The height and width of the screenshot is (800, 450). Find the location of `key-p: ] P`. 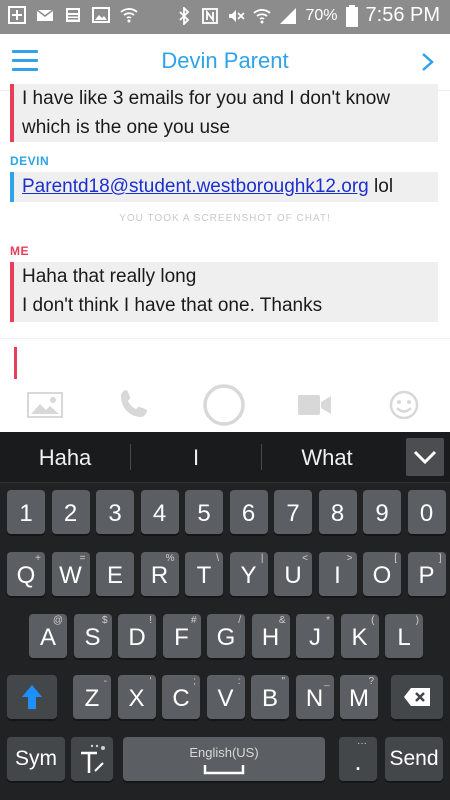

key-p: ] P is located at coordinates (426, 574).